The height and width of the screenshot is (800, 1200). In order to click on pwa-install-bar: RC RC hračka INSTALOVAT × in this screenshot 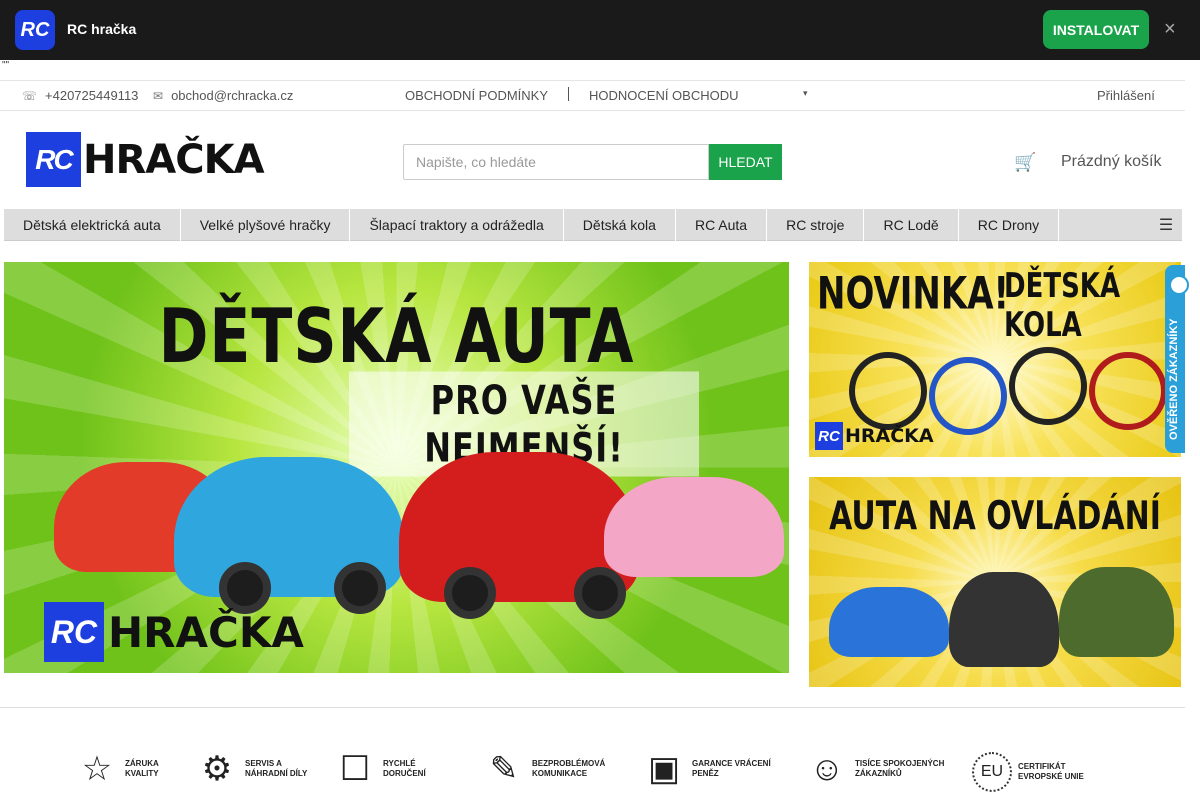, I will do `click(600, 30)`.